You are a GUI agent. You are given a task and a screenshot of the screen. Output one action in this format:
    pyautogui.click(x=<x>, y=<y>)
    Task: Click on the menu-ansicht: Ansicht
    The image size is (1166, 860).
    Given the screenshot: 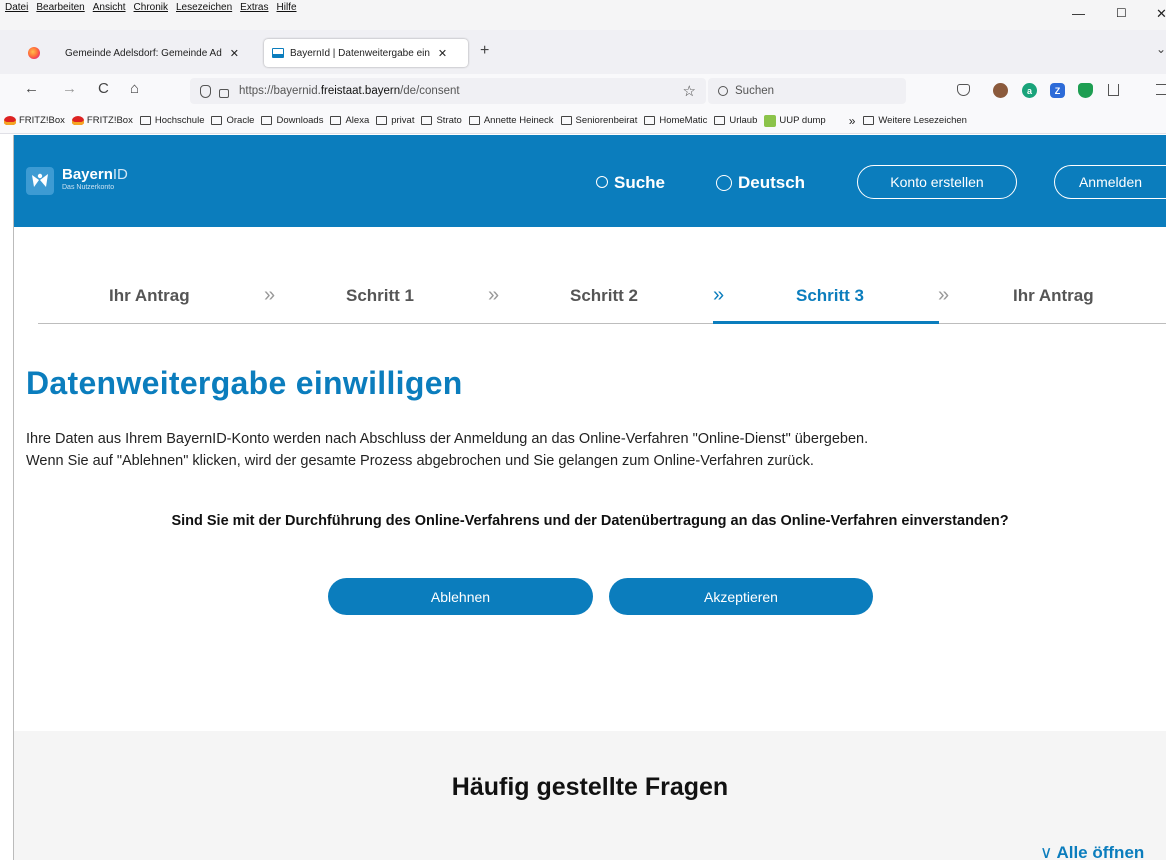 What is the action you would take?
    pyautogui.click(x=109, y=7)
    